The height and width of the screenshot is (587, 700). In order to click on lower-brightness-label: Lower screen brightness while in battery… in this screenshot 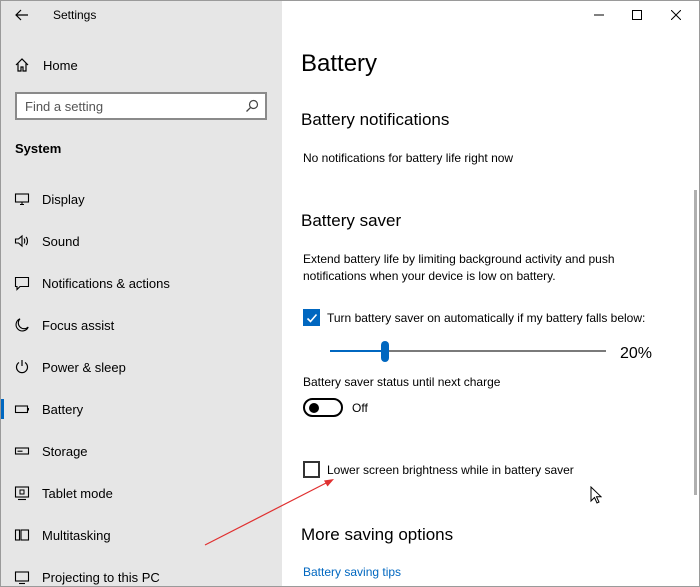, I will do `click(450, 470)`.